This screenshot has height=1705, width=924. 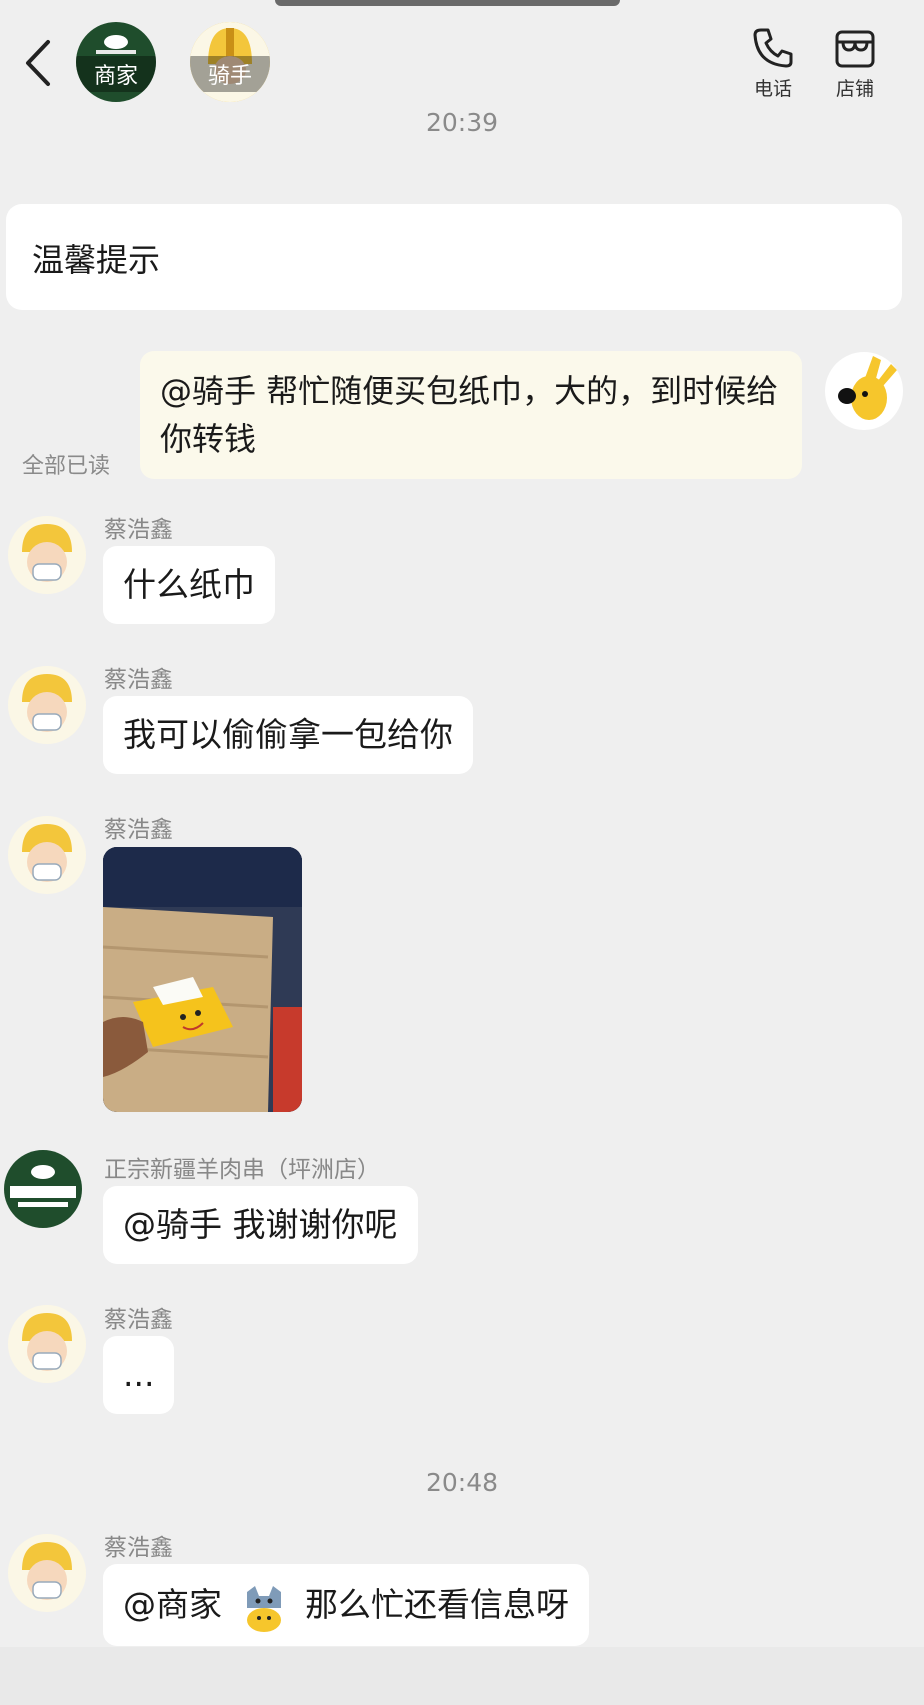 I want to click on notice-title: 温馨提示, so click(x=96, y=260).